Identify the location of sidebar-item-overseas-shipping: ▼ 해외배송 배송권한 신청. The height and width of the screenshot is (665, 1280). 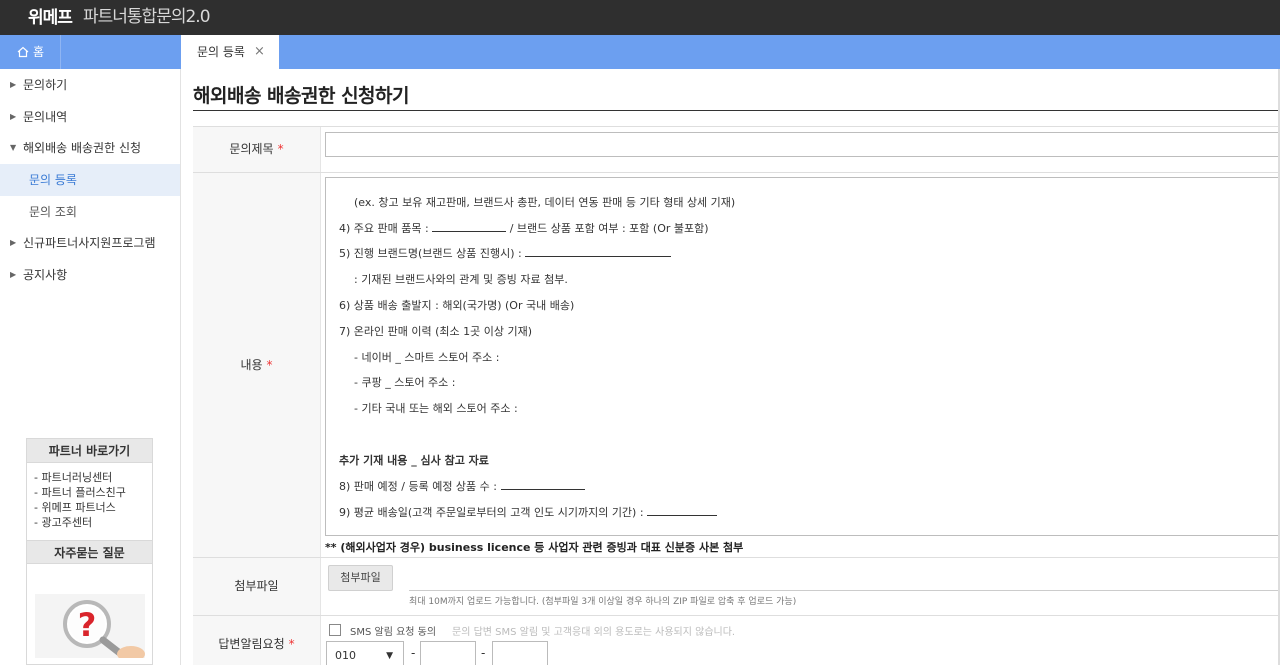
(90, 148).